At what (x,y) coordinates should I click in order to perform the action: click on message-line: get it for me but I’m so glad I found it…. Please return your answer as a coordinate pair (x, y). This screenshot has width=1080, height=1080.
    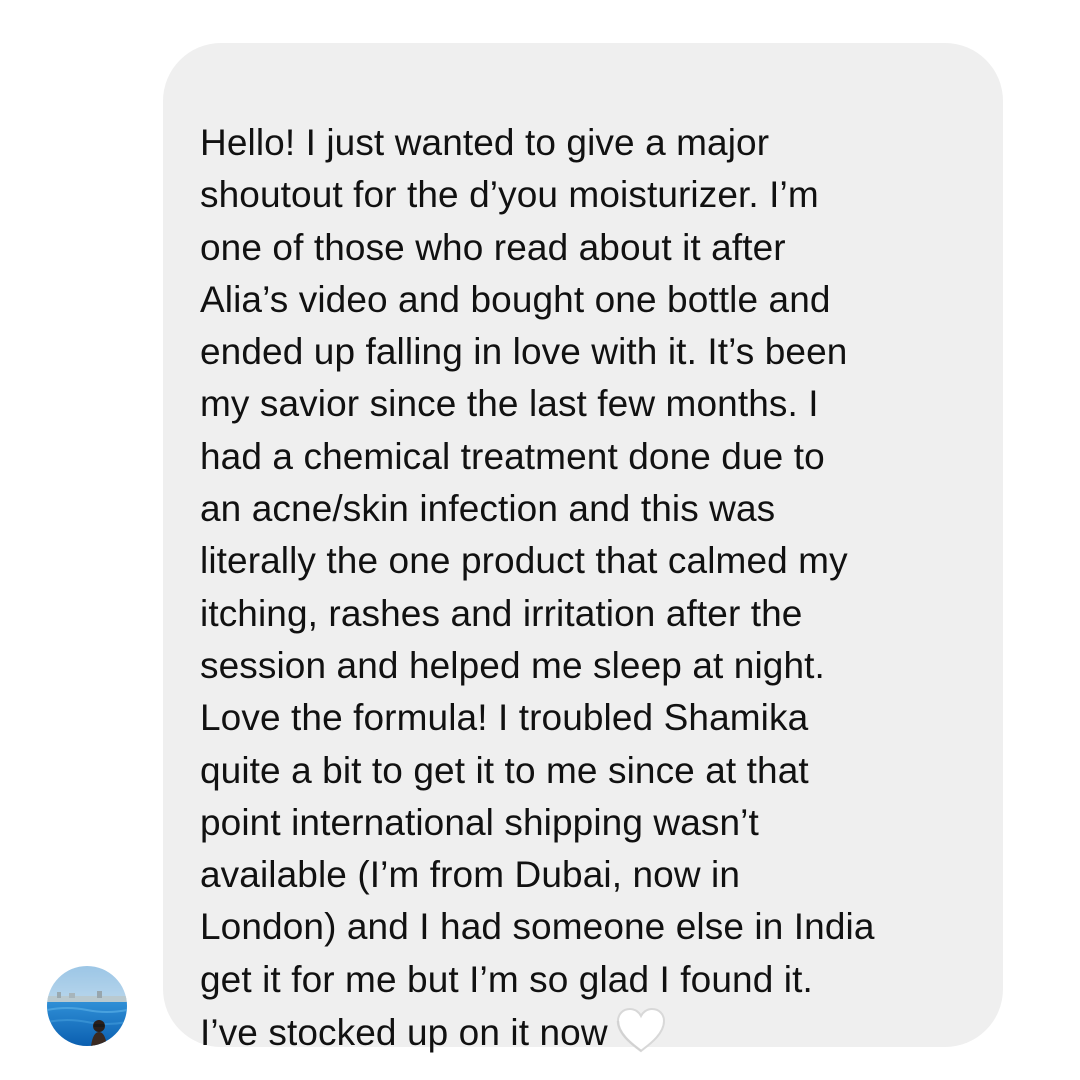
    Looking at the image, I should click on (506, 979).